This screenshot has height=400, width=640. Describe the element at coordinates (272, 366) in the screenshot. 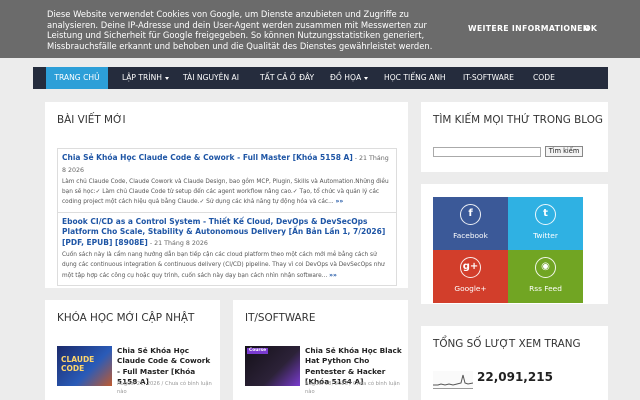

I see `course-thumbnail: Course` at that location.